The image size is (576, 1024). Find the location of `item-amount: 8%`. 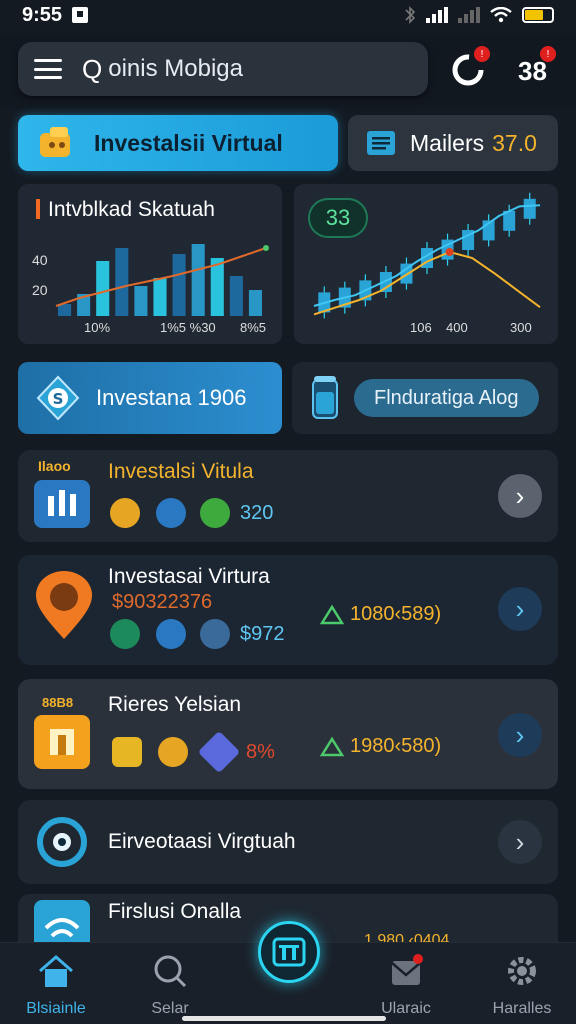

item-amount: 8% is located at coordinates (260, 752).